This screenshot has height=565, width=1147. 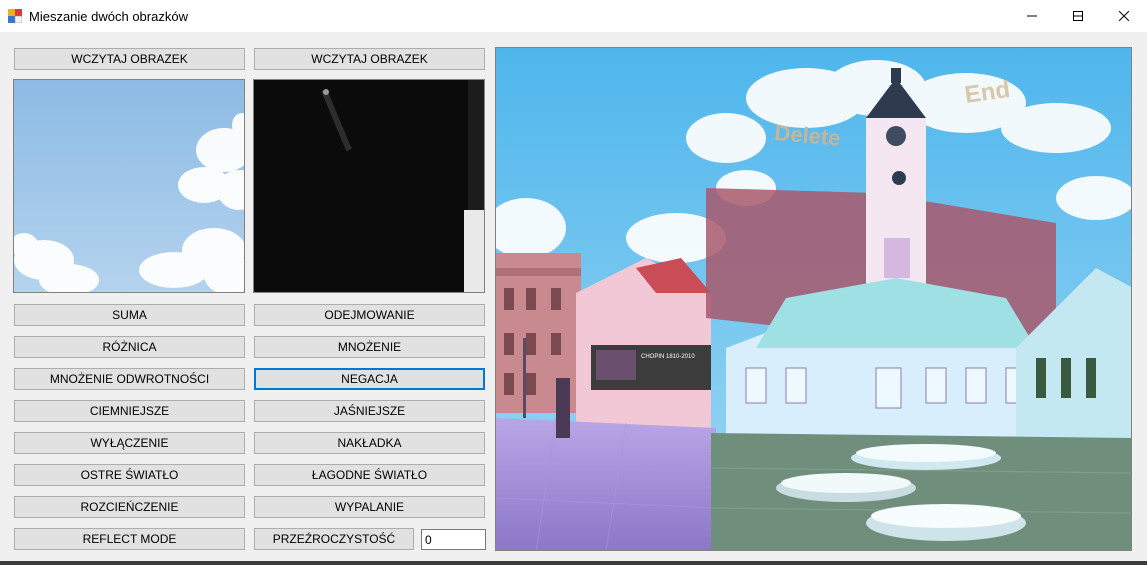 I want to click on taskbar-strip, so click(x=573, y=563).